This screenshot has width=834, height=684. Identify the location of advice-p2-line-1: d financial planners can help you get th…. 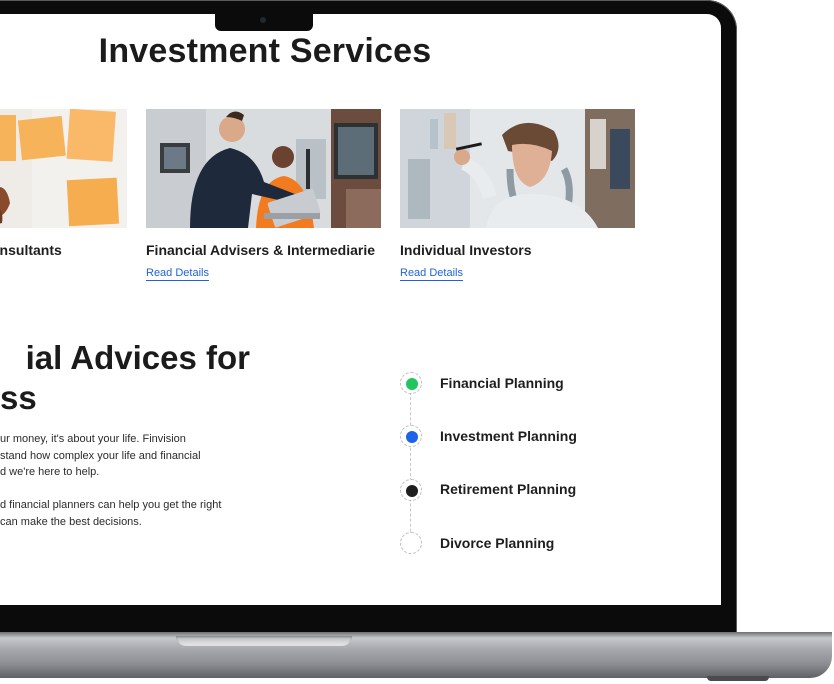
(111, 505).